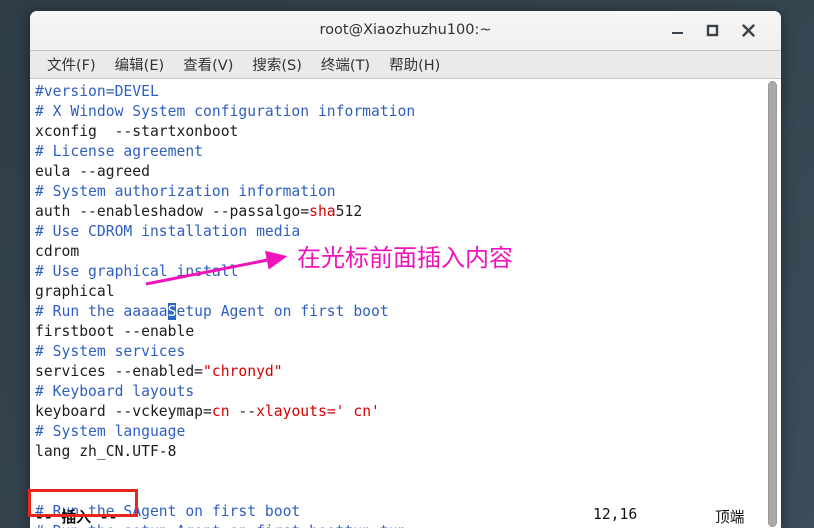 The height and width of the screenshot is (528, 814). I want to click on terminal-text: cn, so click(220, 411).